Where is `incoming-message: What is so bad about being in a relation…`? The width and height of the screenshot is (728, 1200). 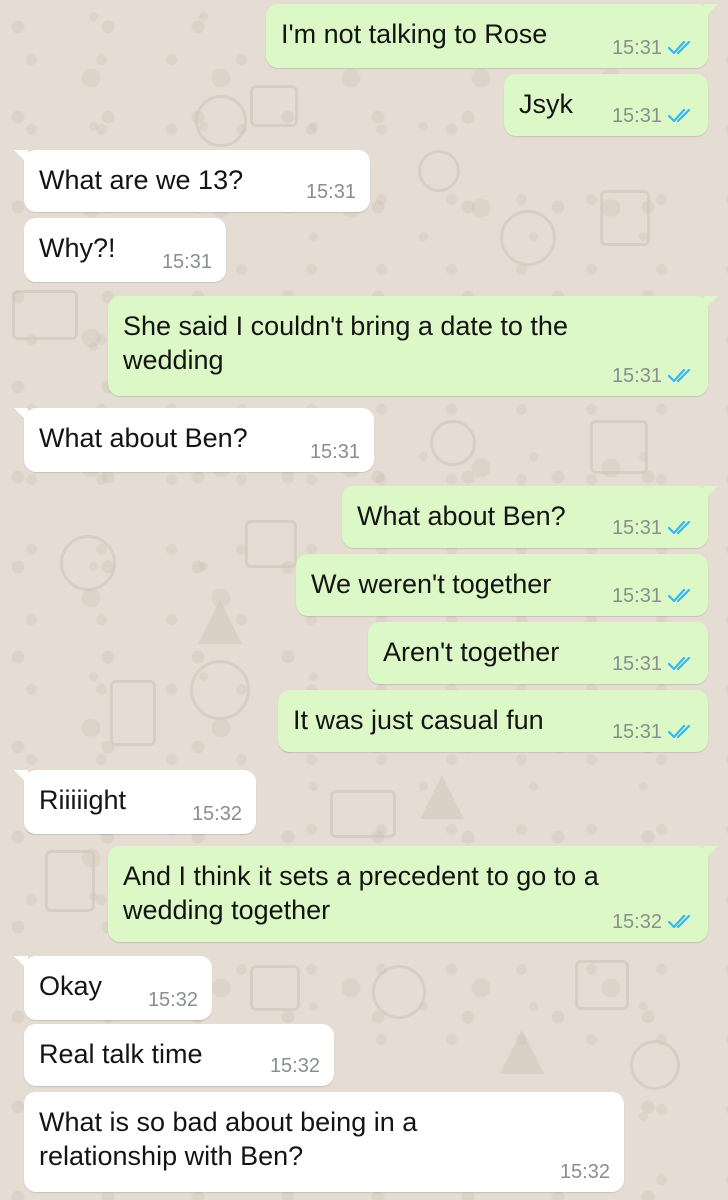
incoming-message: What is so bad about being in a relation… is located at coordinates (324, 1142).